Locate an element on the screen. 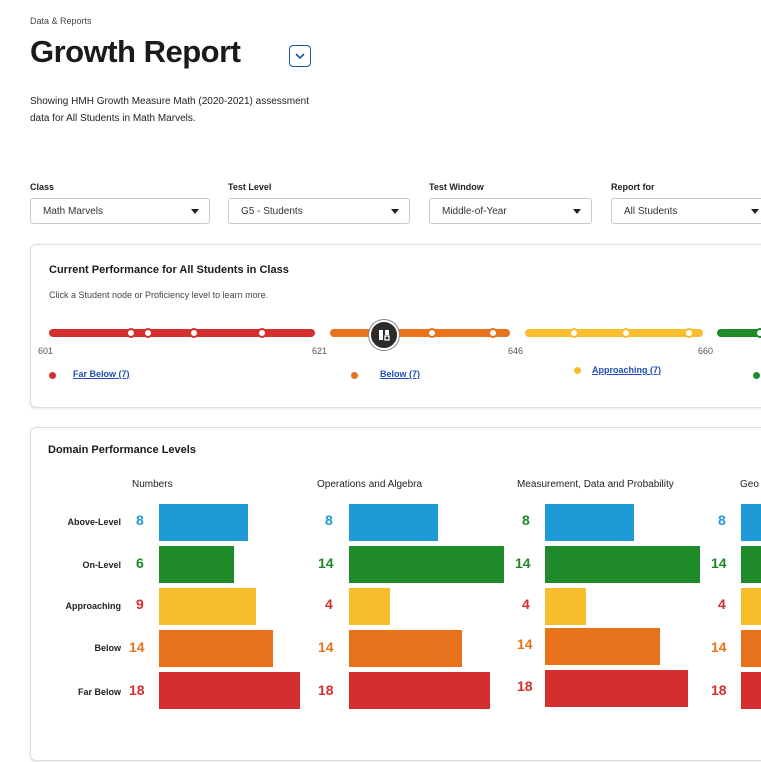  row-label-above-level: Above-Level is located at coordinates (94, 522).